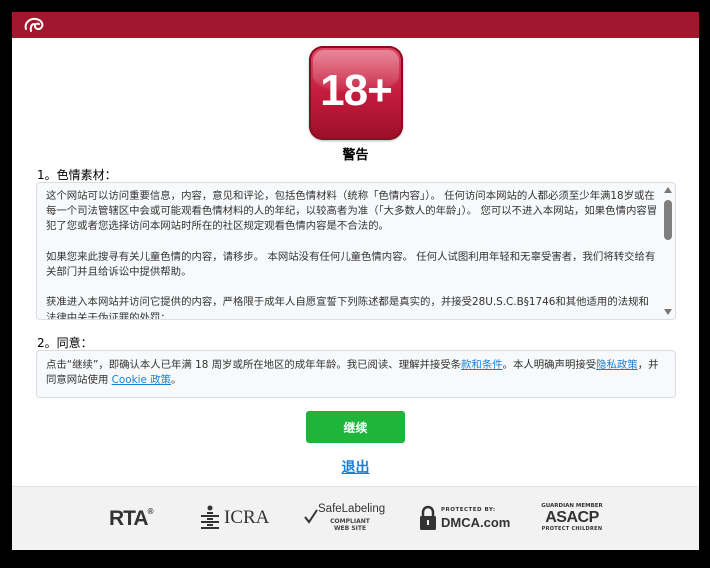  What do you see at coordinates (549, 365) in the screenshot?
I see `consent-text: 。本人明确声明接受` at bounding box center [549, 365].